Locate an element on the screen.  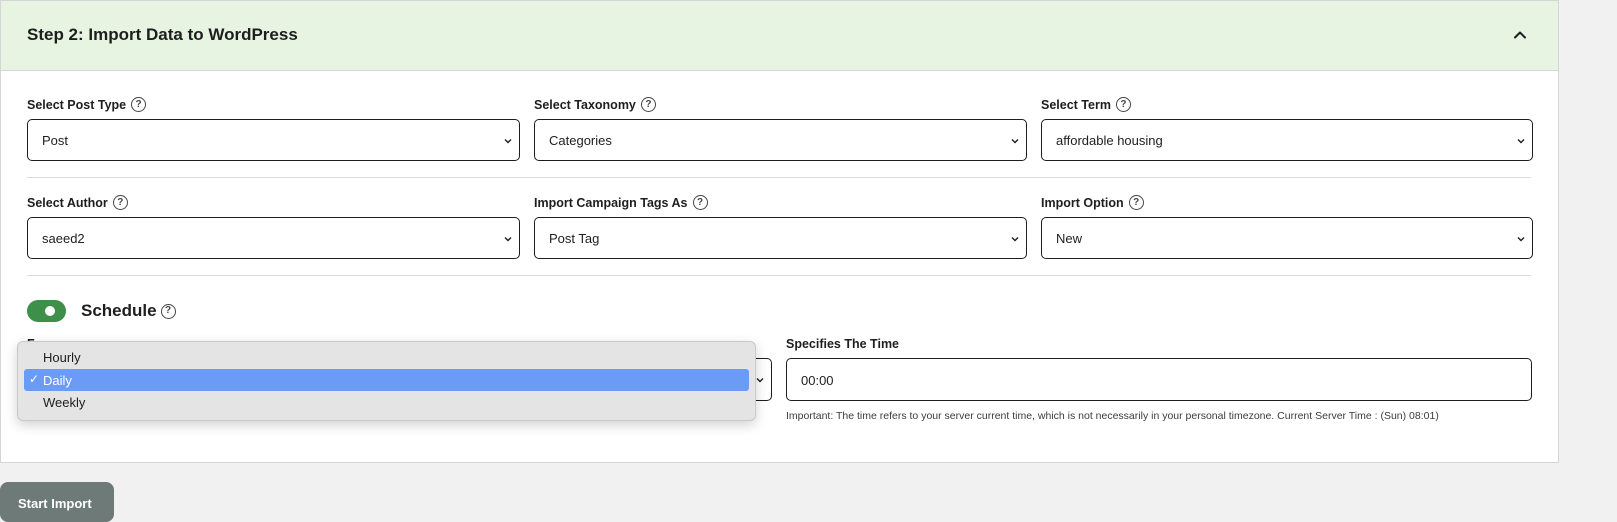
option-weekly: Weekly is located at coordinates (386, 402).